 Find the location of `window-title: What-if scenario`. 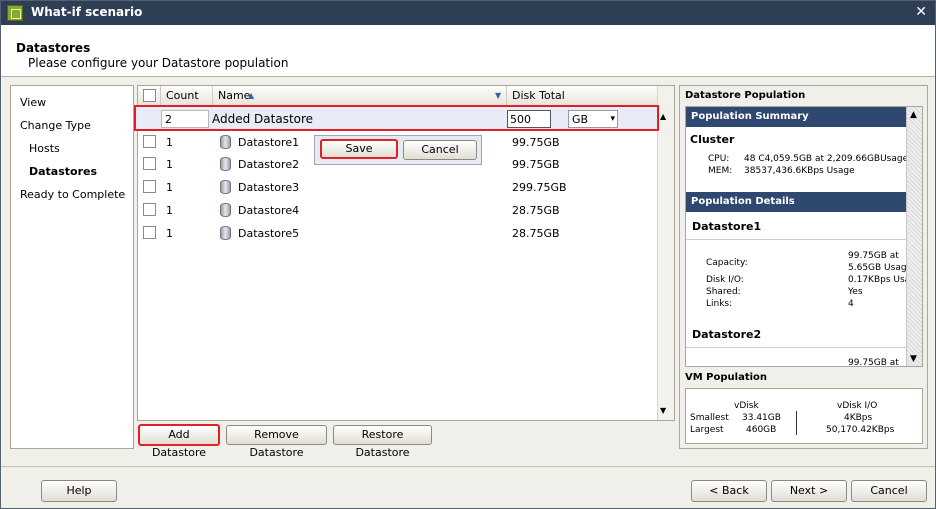

window-title: What-if scenario is located at coordinates (87, 12).